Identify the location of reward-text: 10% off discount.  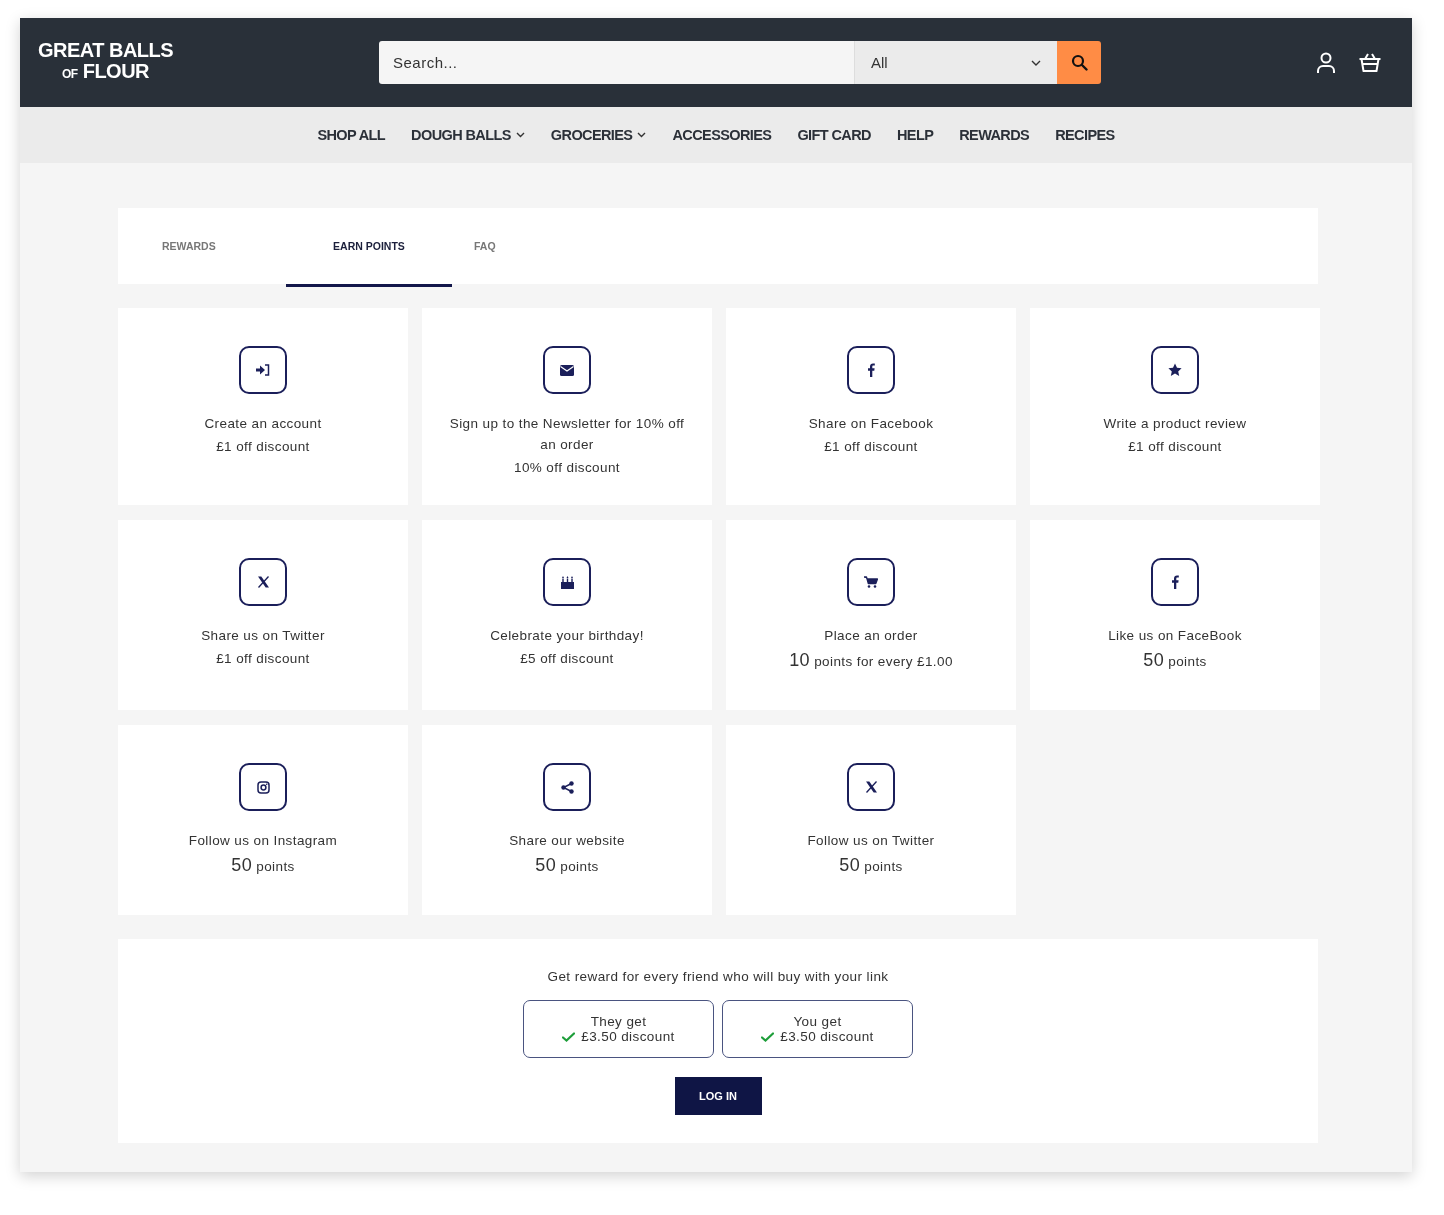
(567, 467).